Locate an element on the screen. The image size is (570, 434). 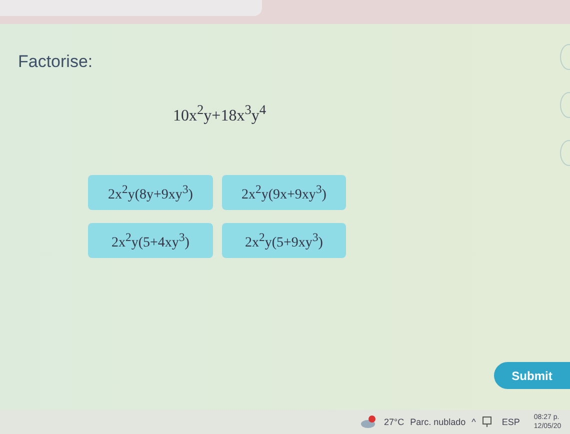
weather-icon is located at coordinates (369, 422).